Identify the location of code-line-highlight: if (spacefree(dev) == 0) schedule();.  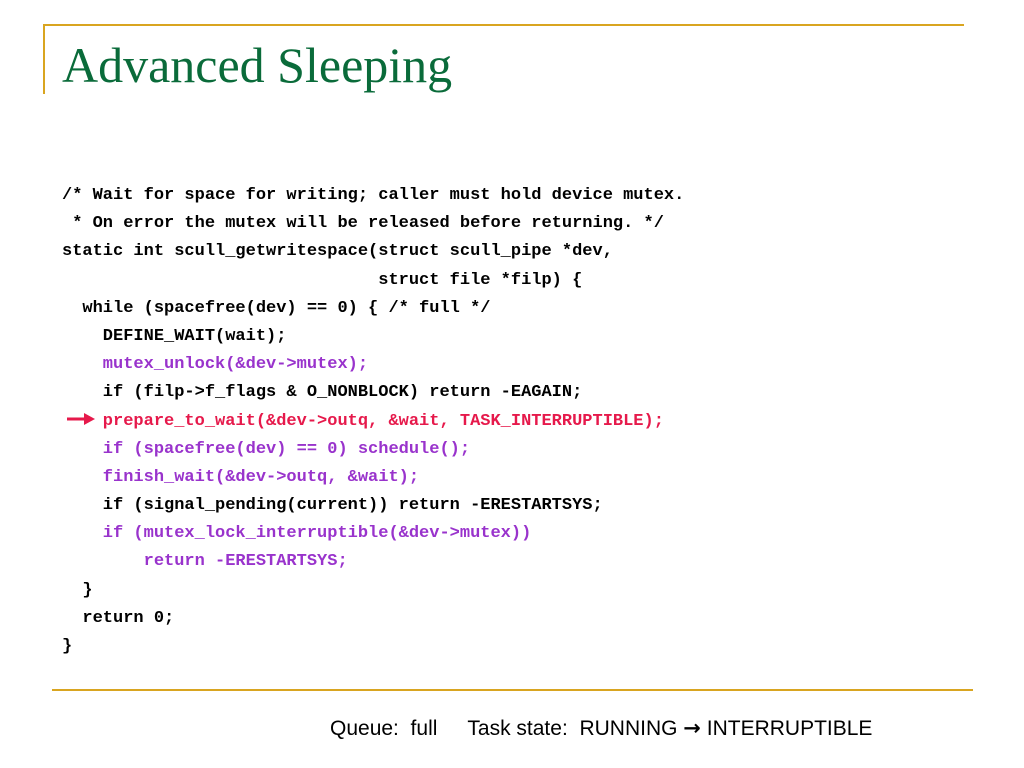
(266, 449).